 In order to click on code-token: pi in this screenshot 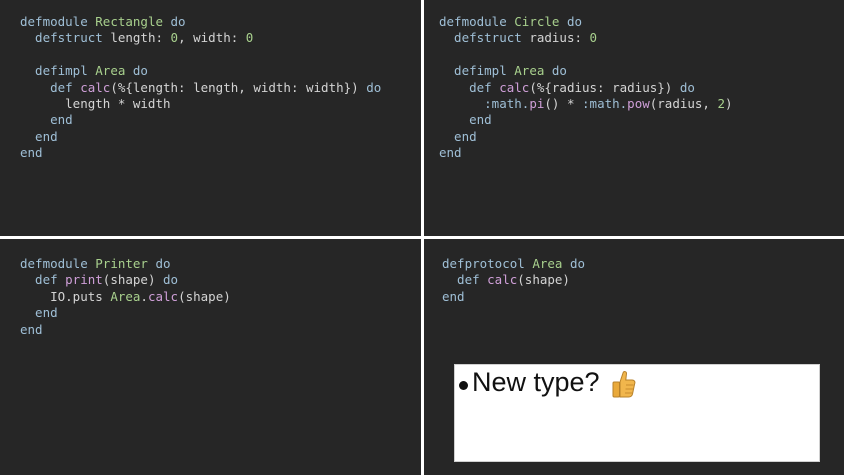, I will do `click(537, 103)`.